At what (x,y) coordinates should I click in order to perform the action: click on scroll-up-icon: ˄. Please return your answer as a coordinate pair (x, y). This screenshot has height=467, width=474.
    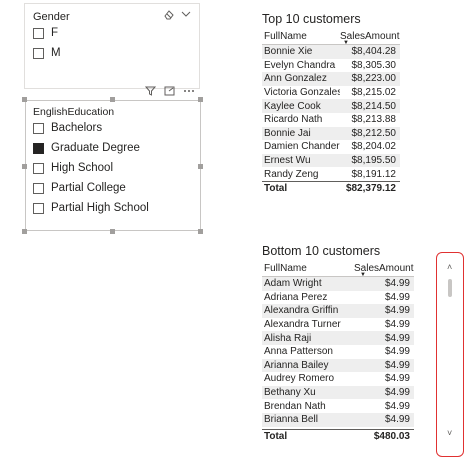
    Looking at the image, I should click on (449, 267).